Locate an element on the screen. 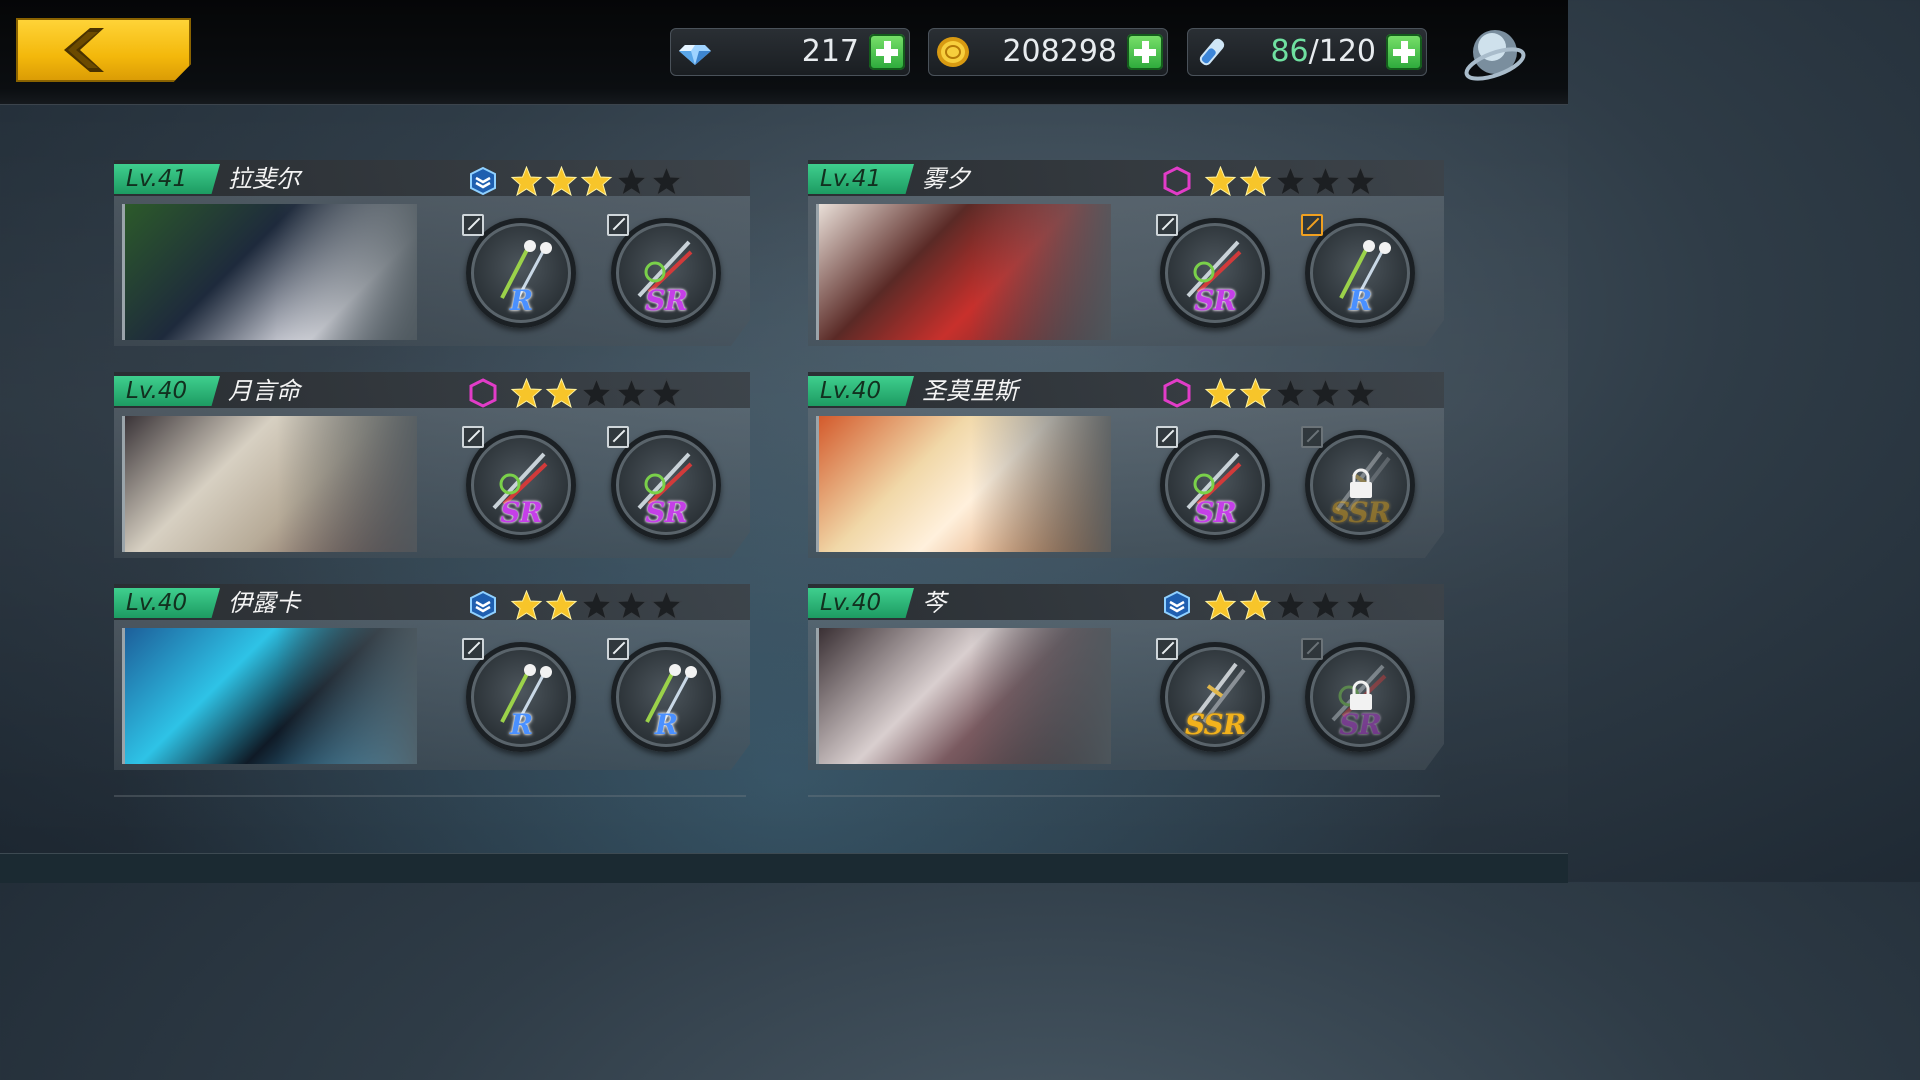 This screenshot has width=1920, height=1080. add-diamond-button is located at coordinates (887, 52).